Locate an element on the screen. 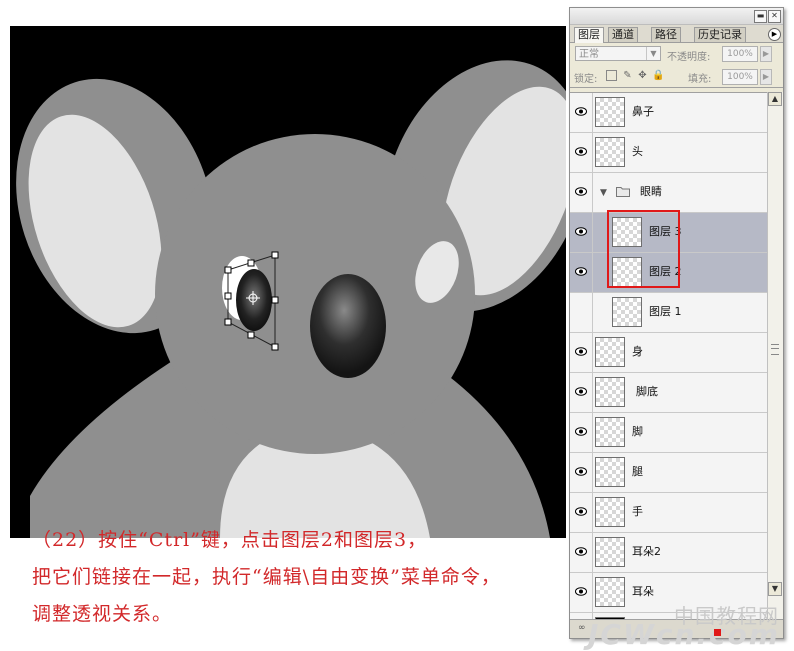 This screenshot has width=794, height=651. layer-name: 耳朵2 is located at coordinates (646, 551).